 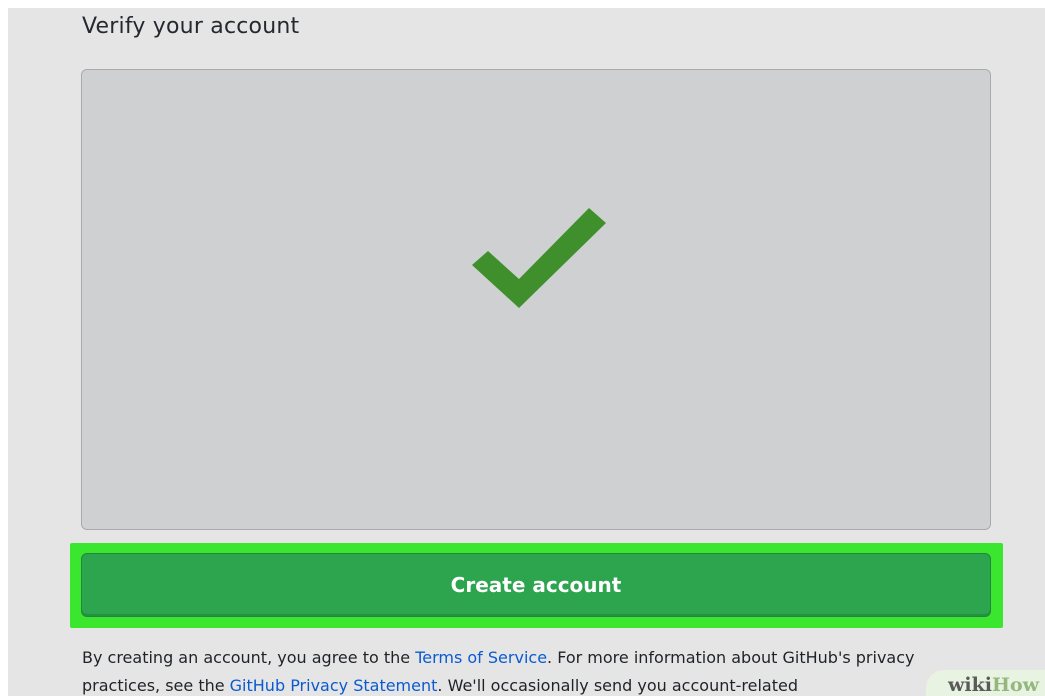 I want to click on watermark-how: How, so click(x=1015, y=685).